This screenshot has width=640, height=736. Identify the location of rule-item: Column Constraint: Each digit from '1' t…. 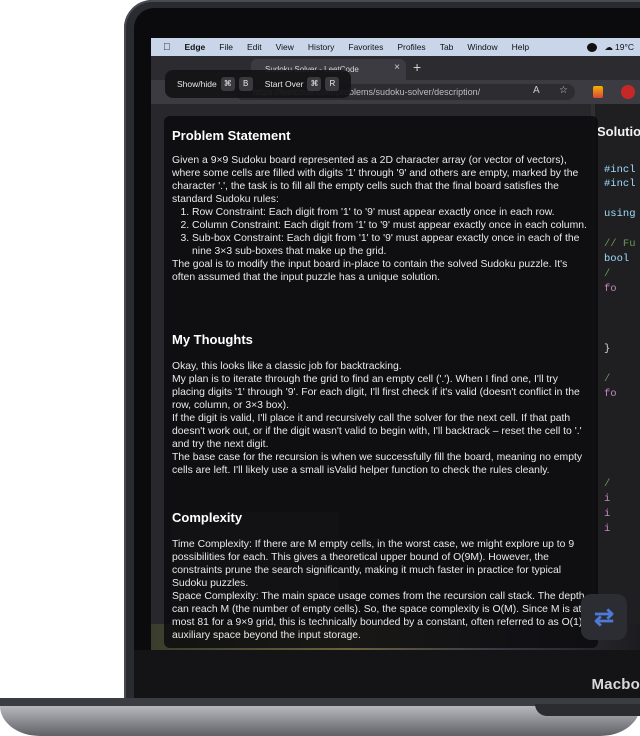
(391, 225).